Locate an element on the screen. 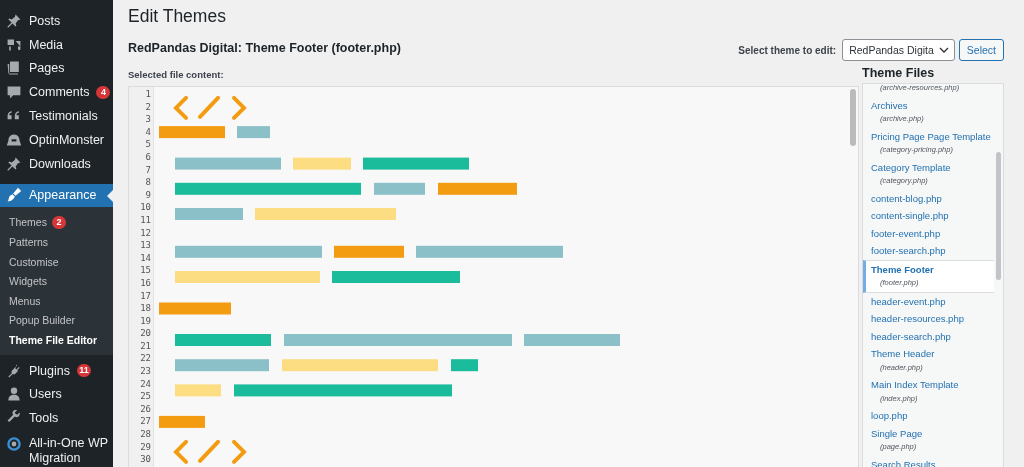 This screenshot has height=467, width=1024. file-title: content-single.php is located at coordinates (910, 216).